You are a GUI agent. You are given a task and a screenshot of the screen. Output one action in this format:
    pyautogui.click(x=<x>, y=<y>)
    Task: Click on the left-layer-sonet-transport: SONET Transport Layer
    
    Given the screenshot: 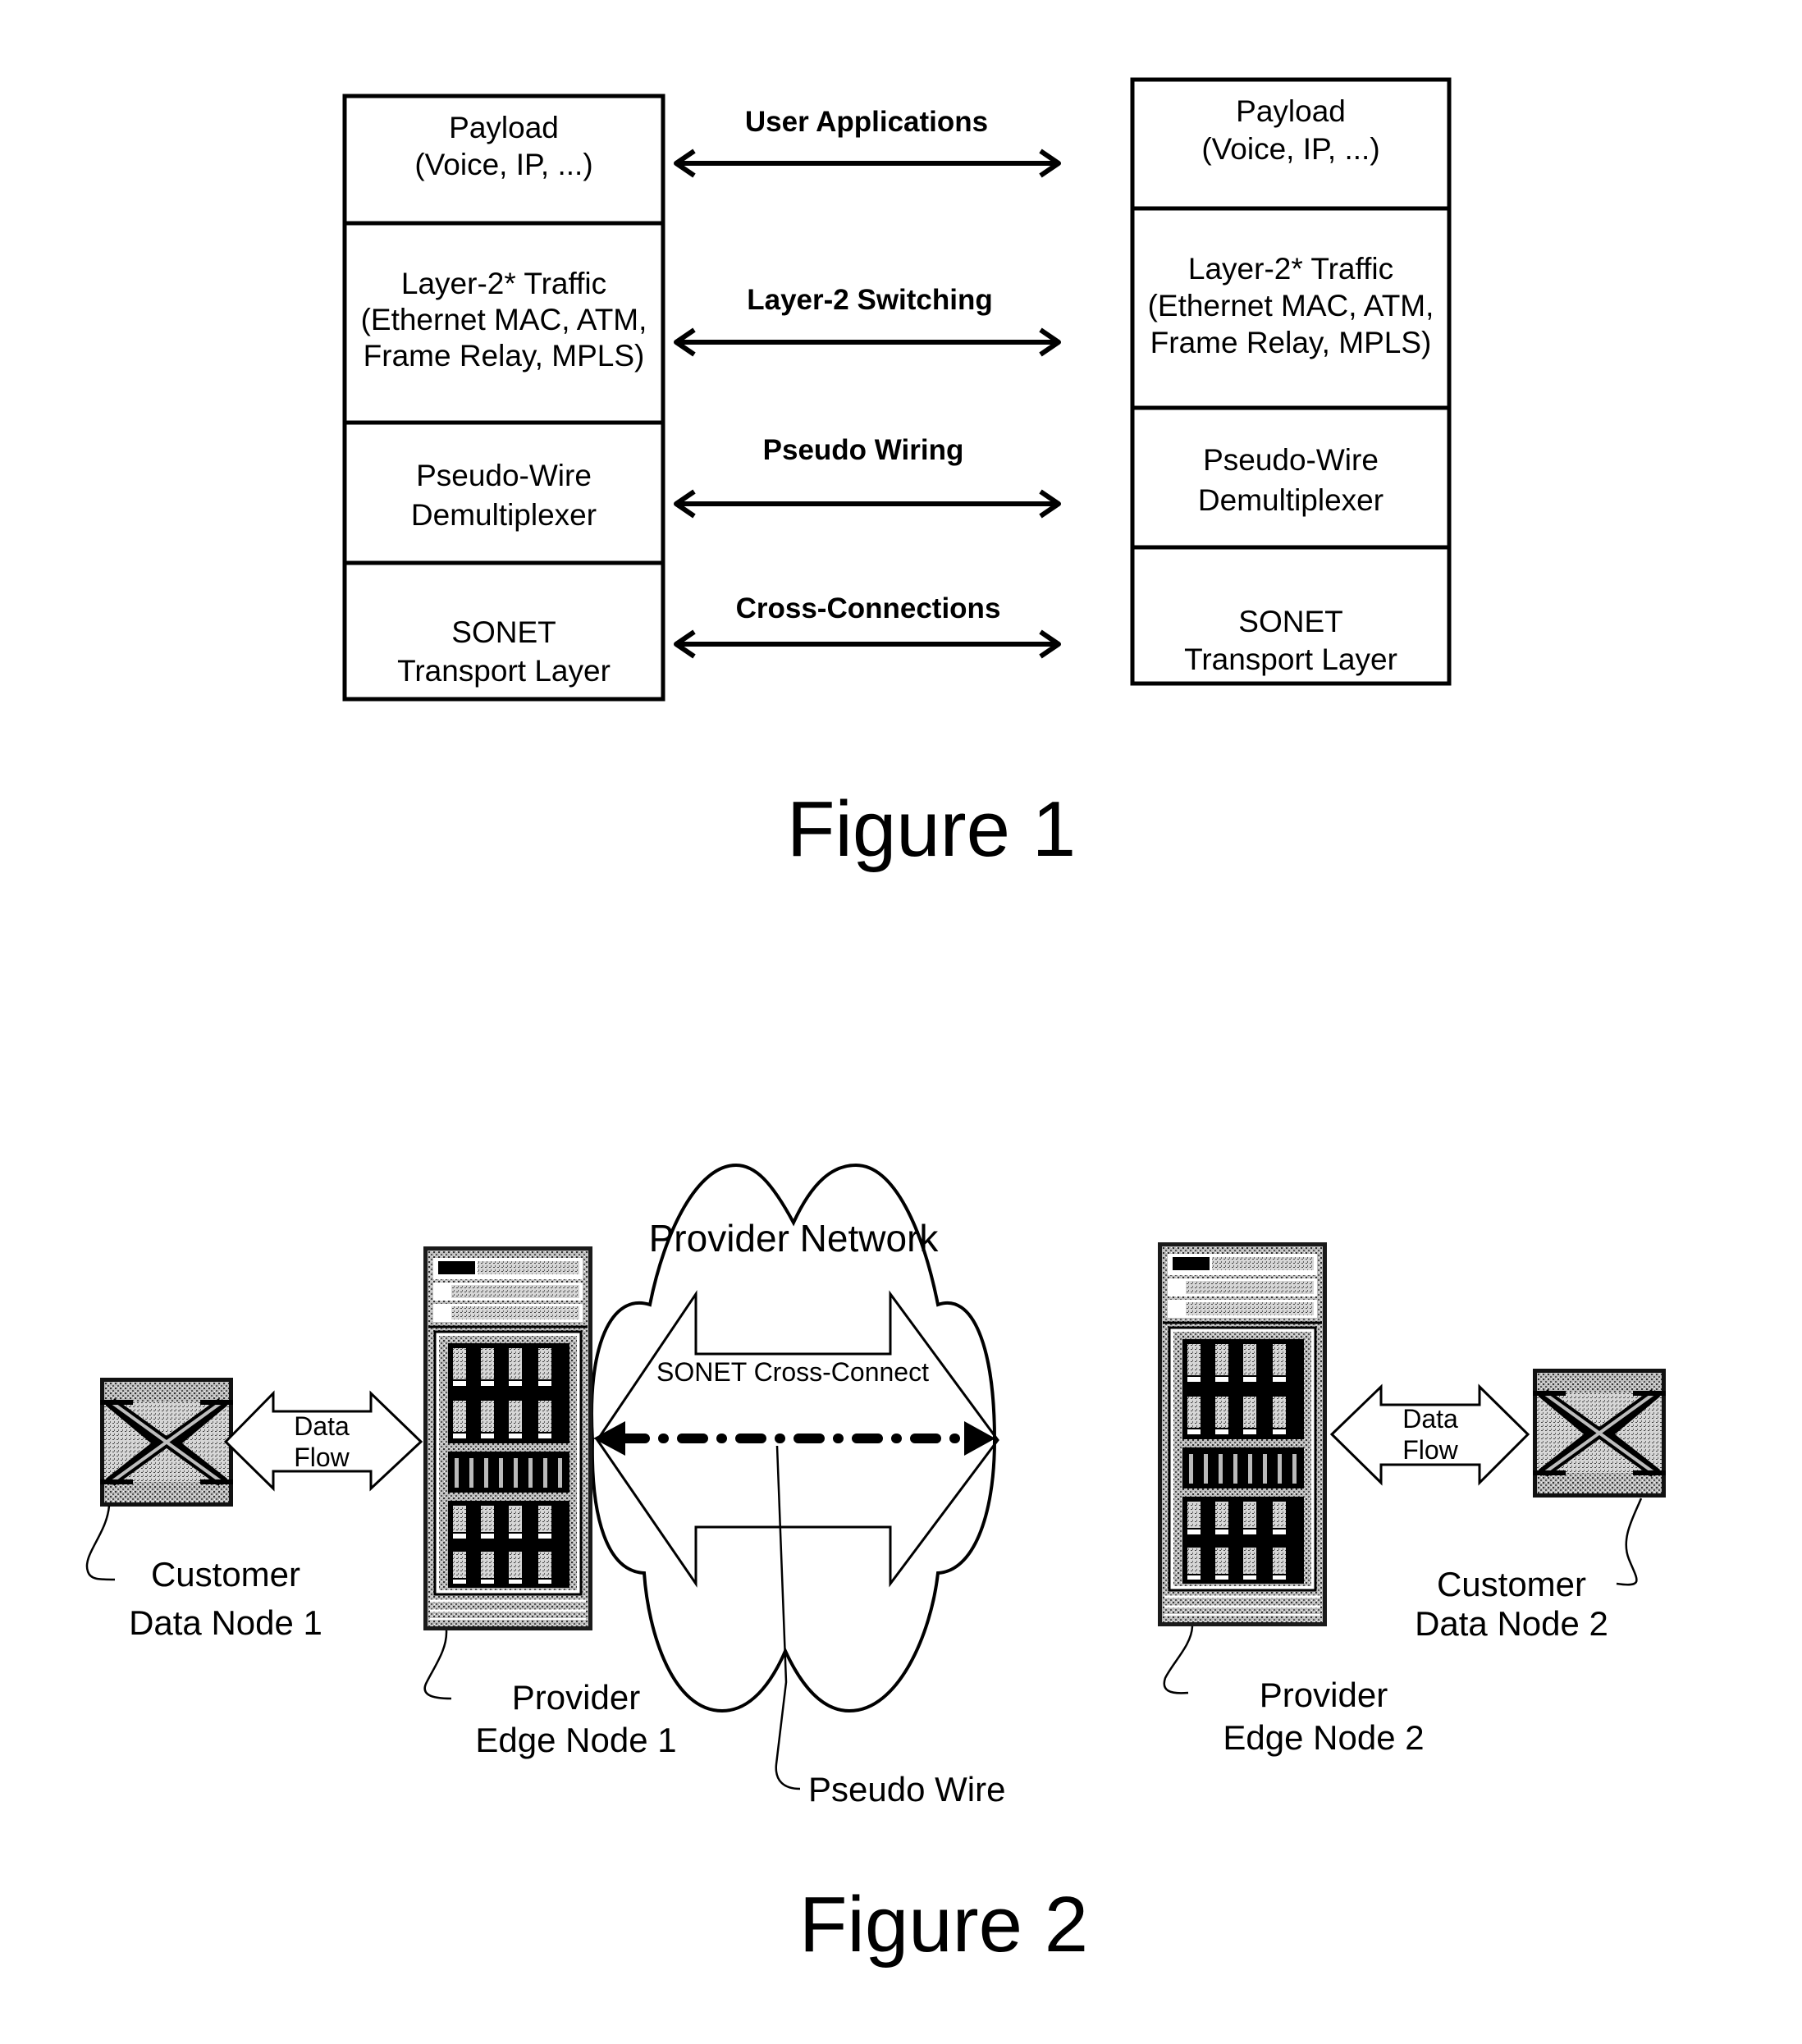 What is the action you would take?
    pyautogui.click(x=504, y=651)
    